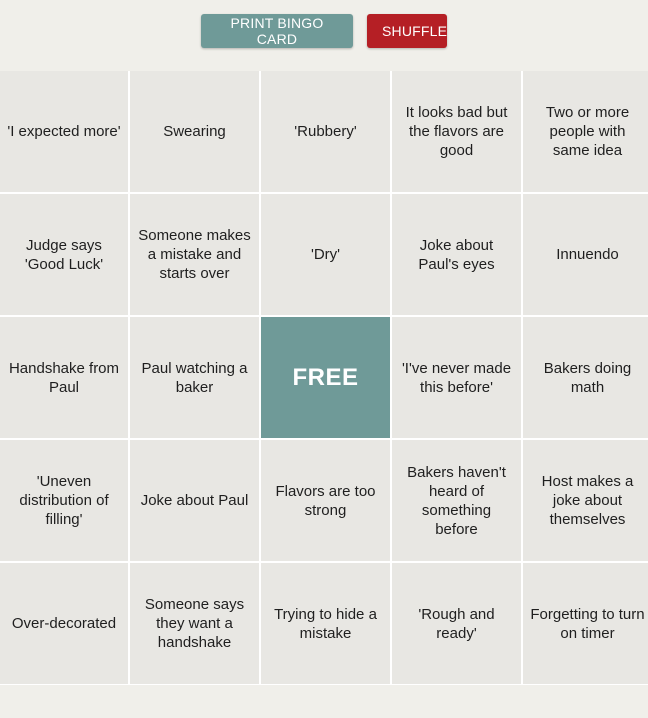 This screenshot has width=648, height=718. I want to click on toolbar: PRINT BINGO CARD SHUFFLE, so click(324, 31).